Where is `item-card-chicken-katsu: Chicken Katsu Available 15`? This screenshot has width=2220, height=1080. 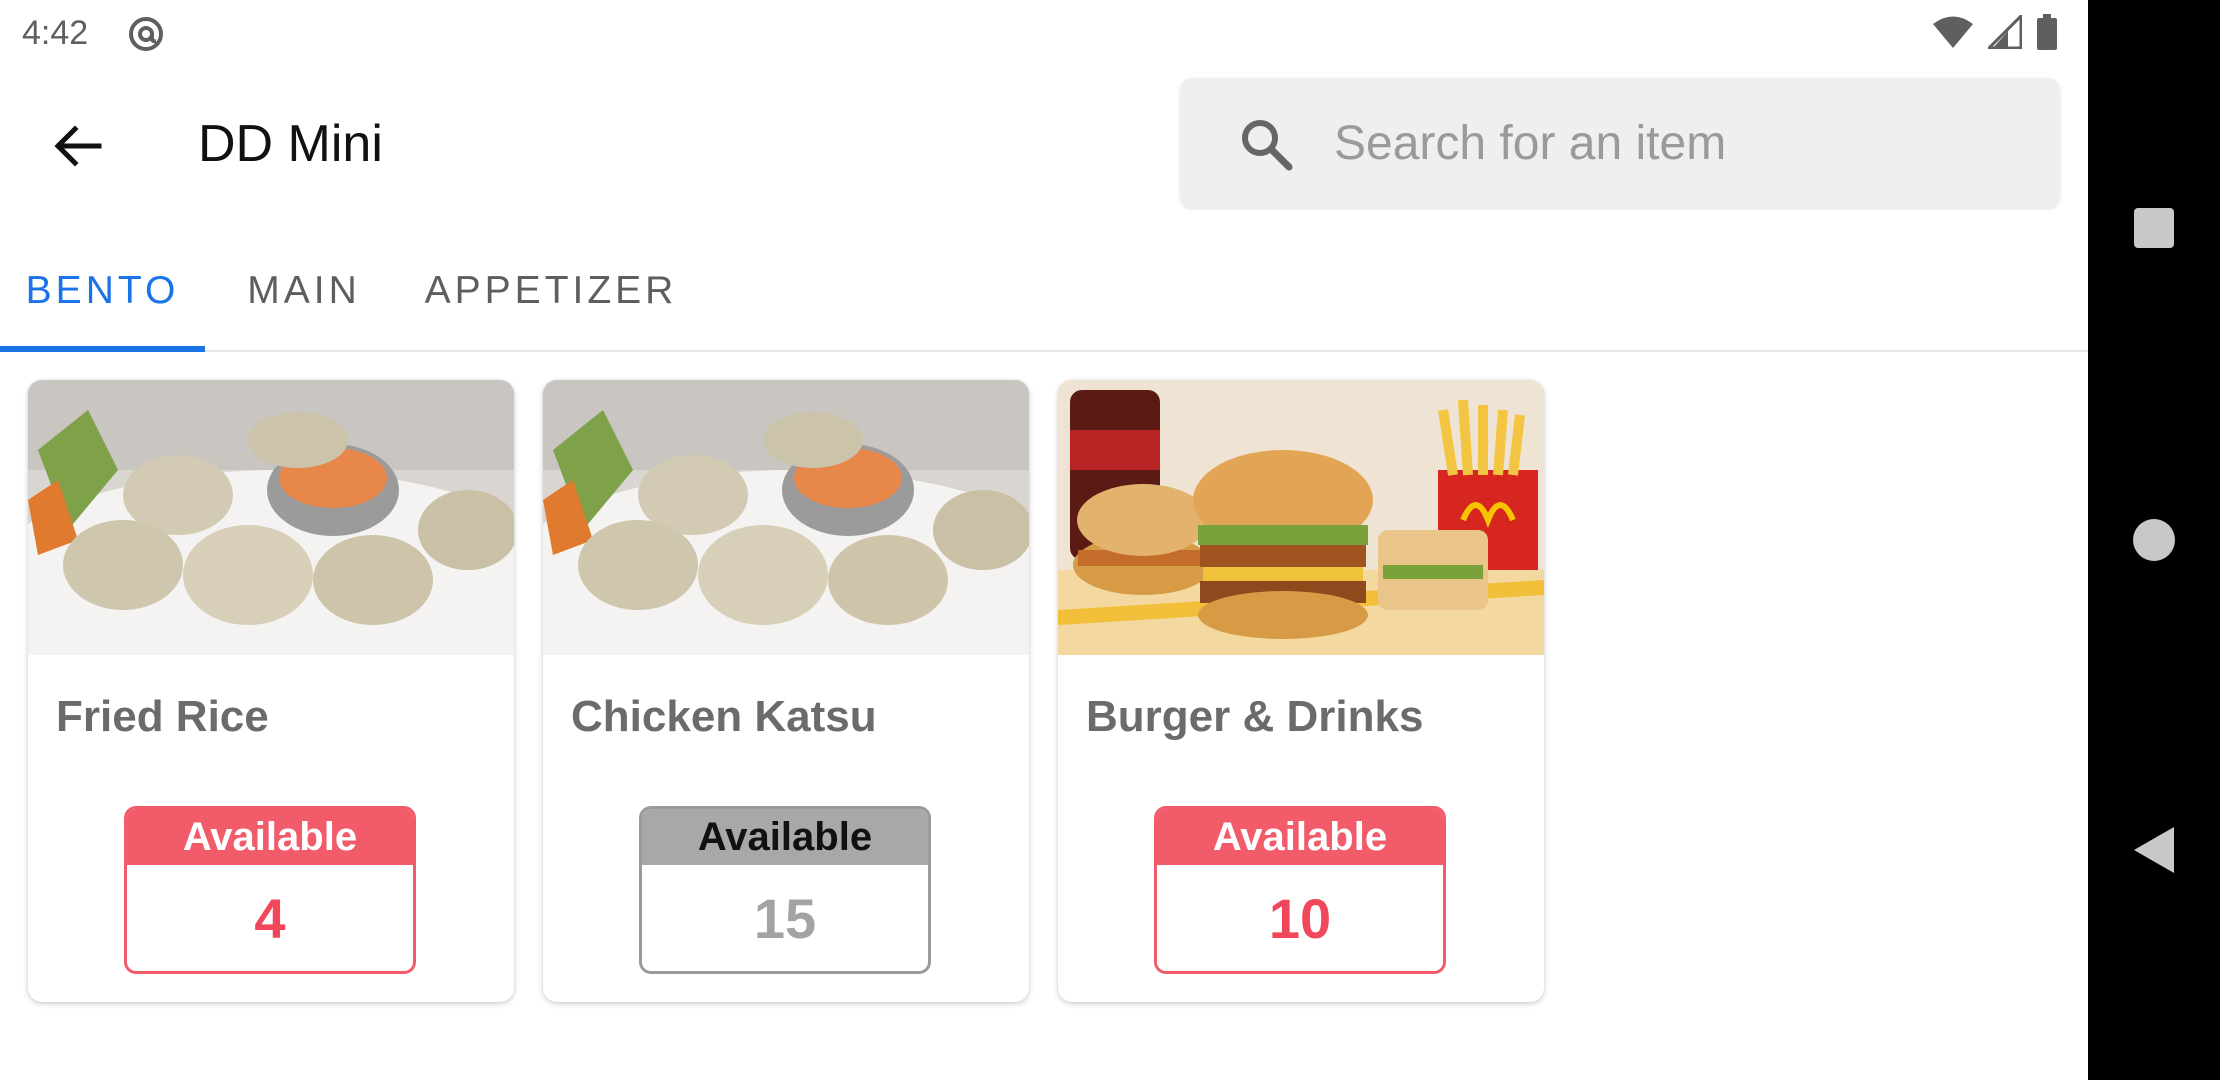
item-card-chicken-katsu: Chicken Katsu Available 15 is located at coordinates (786, 691).